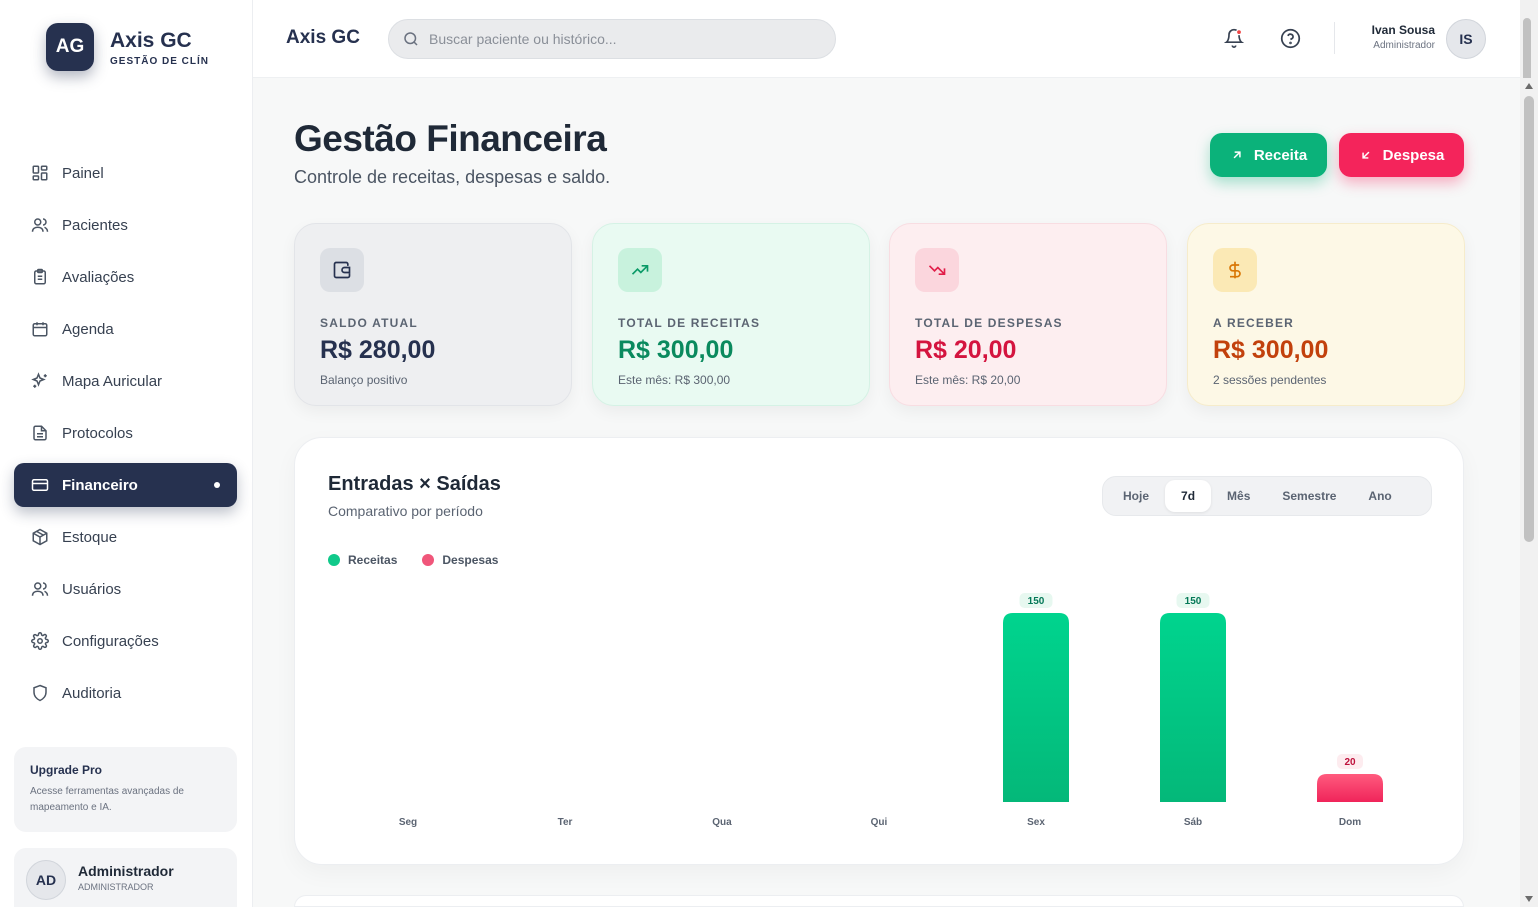 The height and width of the screenshot is (907, 1538). What do you see at coordinates (1193, 822) in the screenshot?
I see `x-tick-label: Sáb` at bounding box center [1193, 822].